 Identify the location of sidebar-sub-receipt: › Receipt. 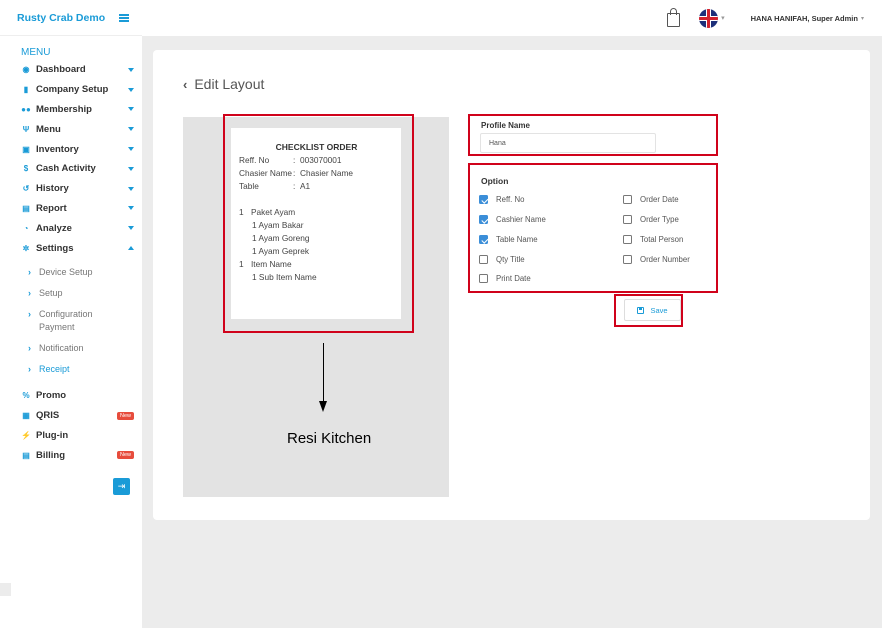
(71, 369).